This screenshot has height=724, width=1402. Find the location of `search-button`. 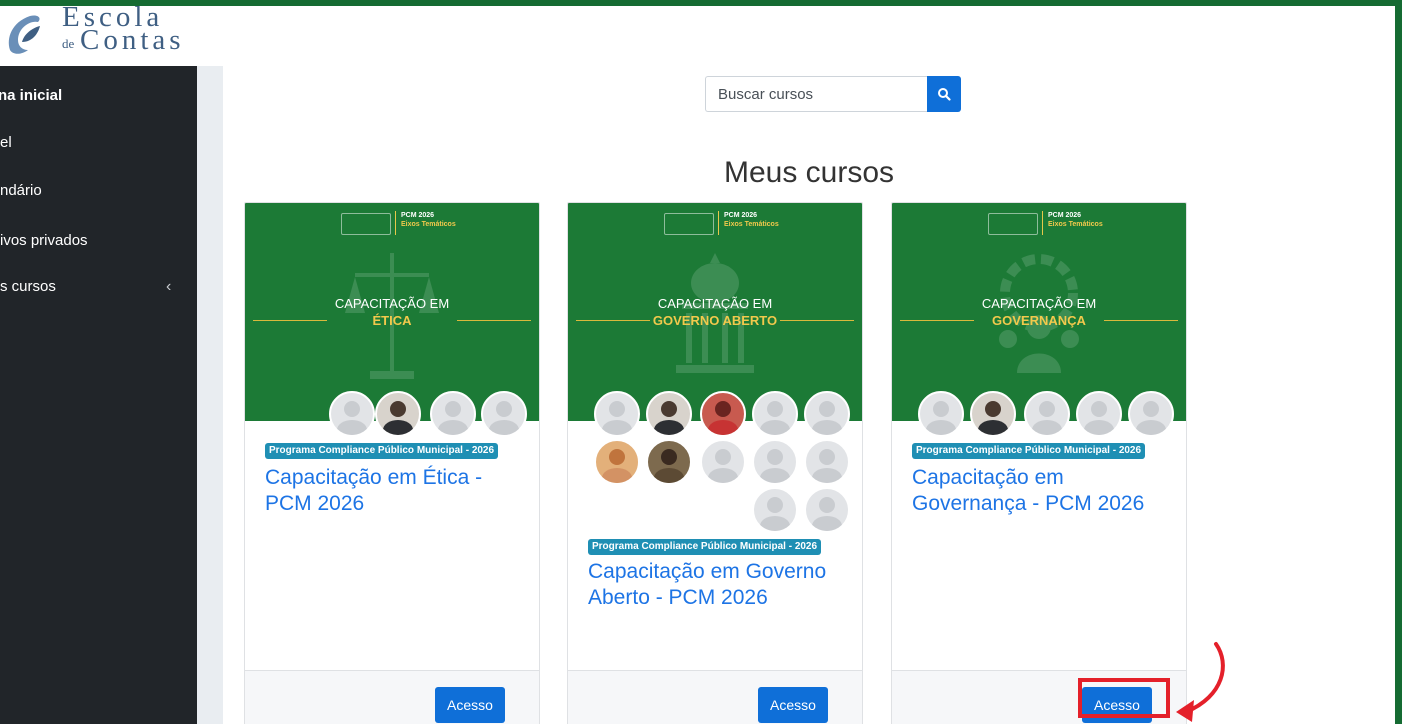

search-button is located at coordinates (944, 94).